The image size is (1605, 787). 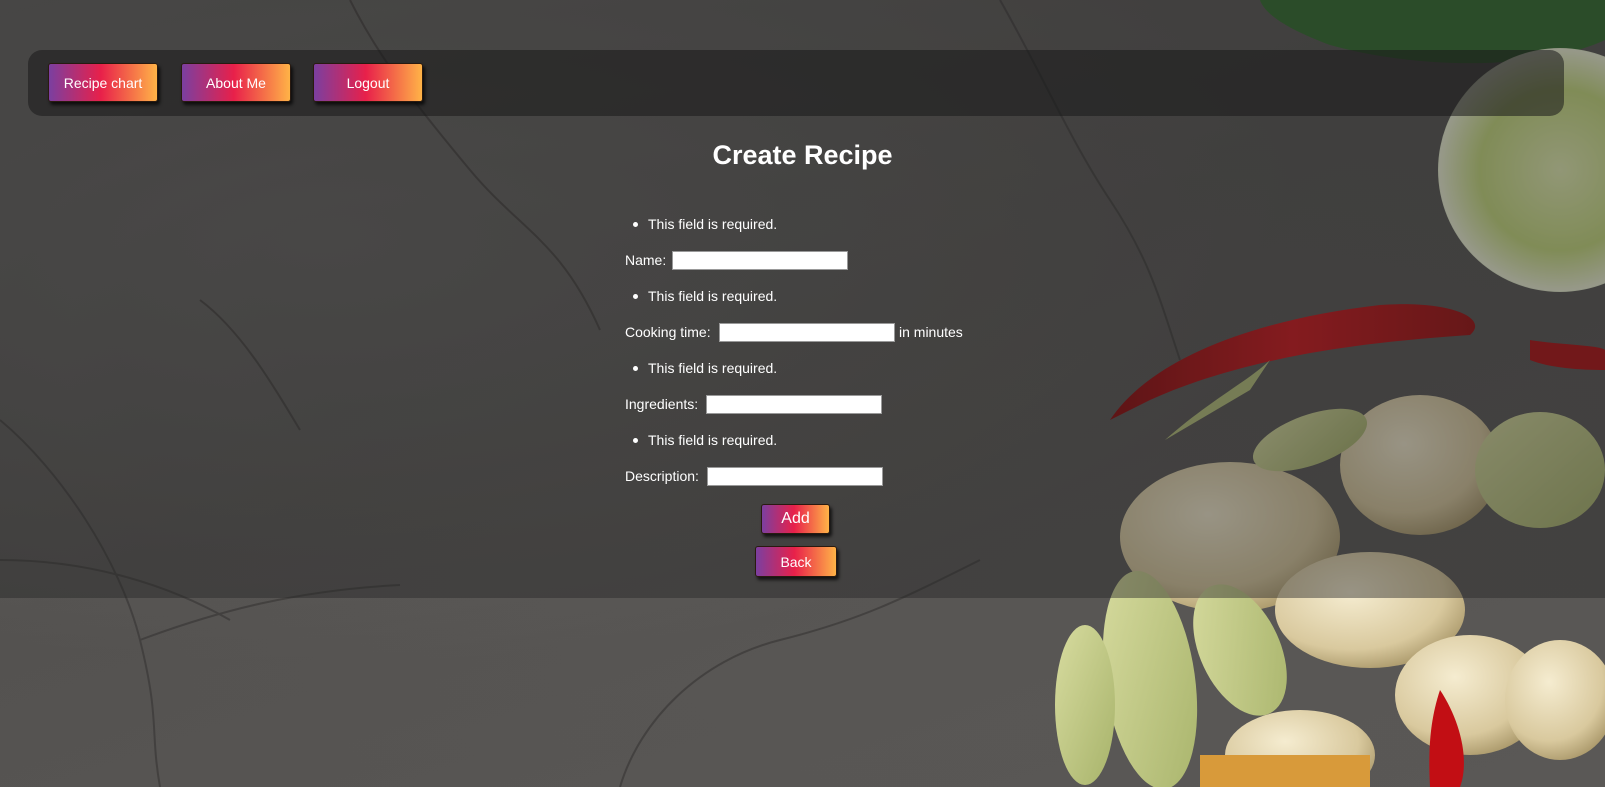 I want to click on description-label: Description:, so click(x=662, y=476).